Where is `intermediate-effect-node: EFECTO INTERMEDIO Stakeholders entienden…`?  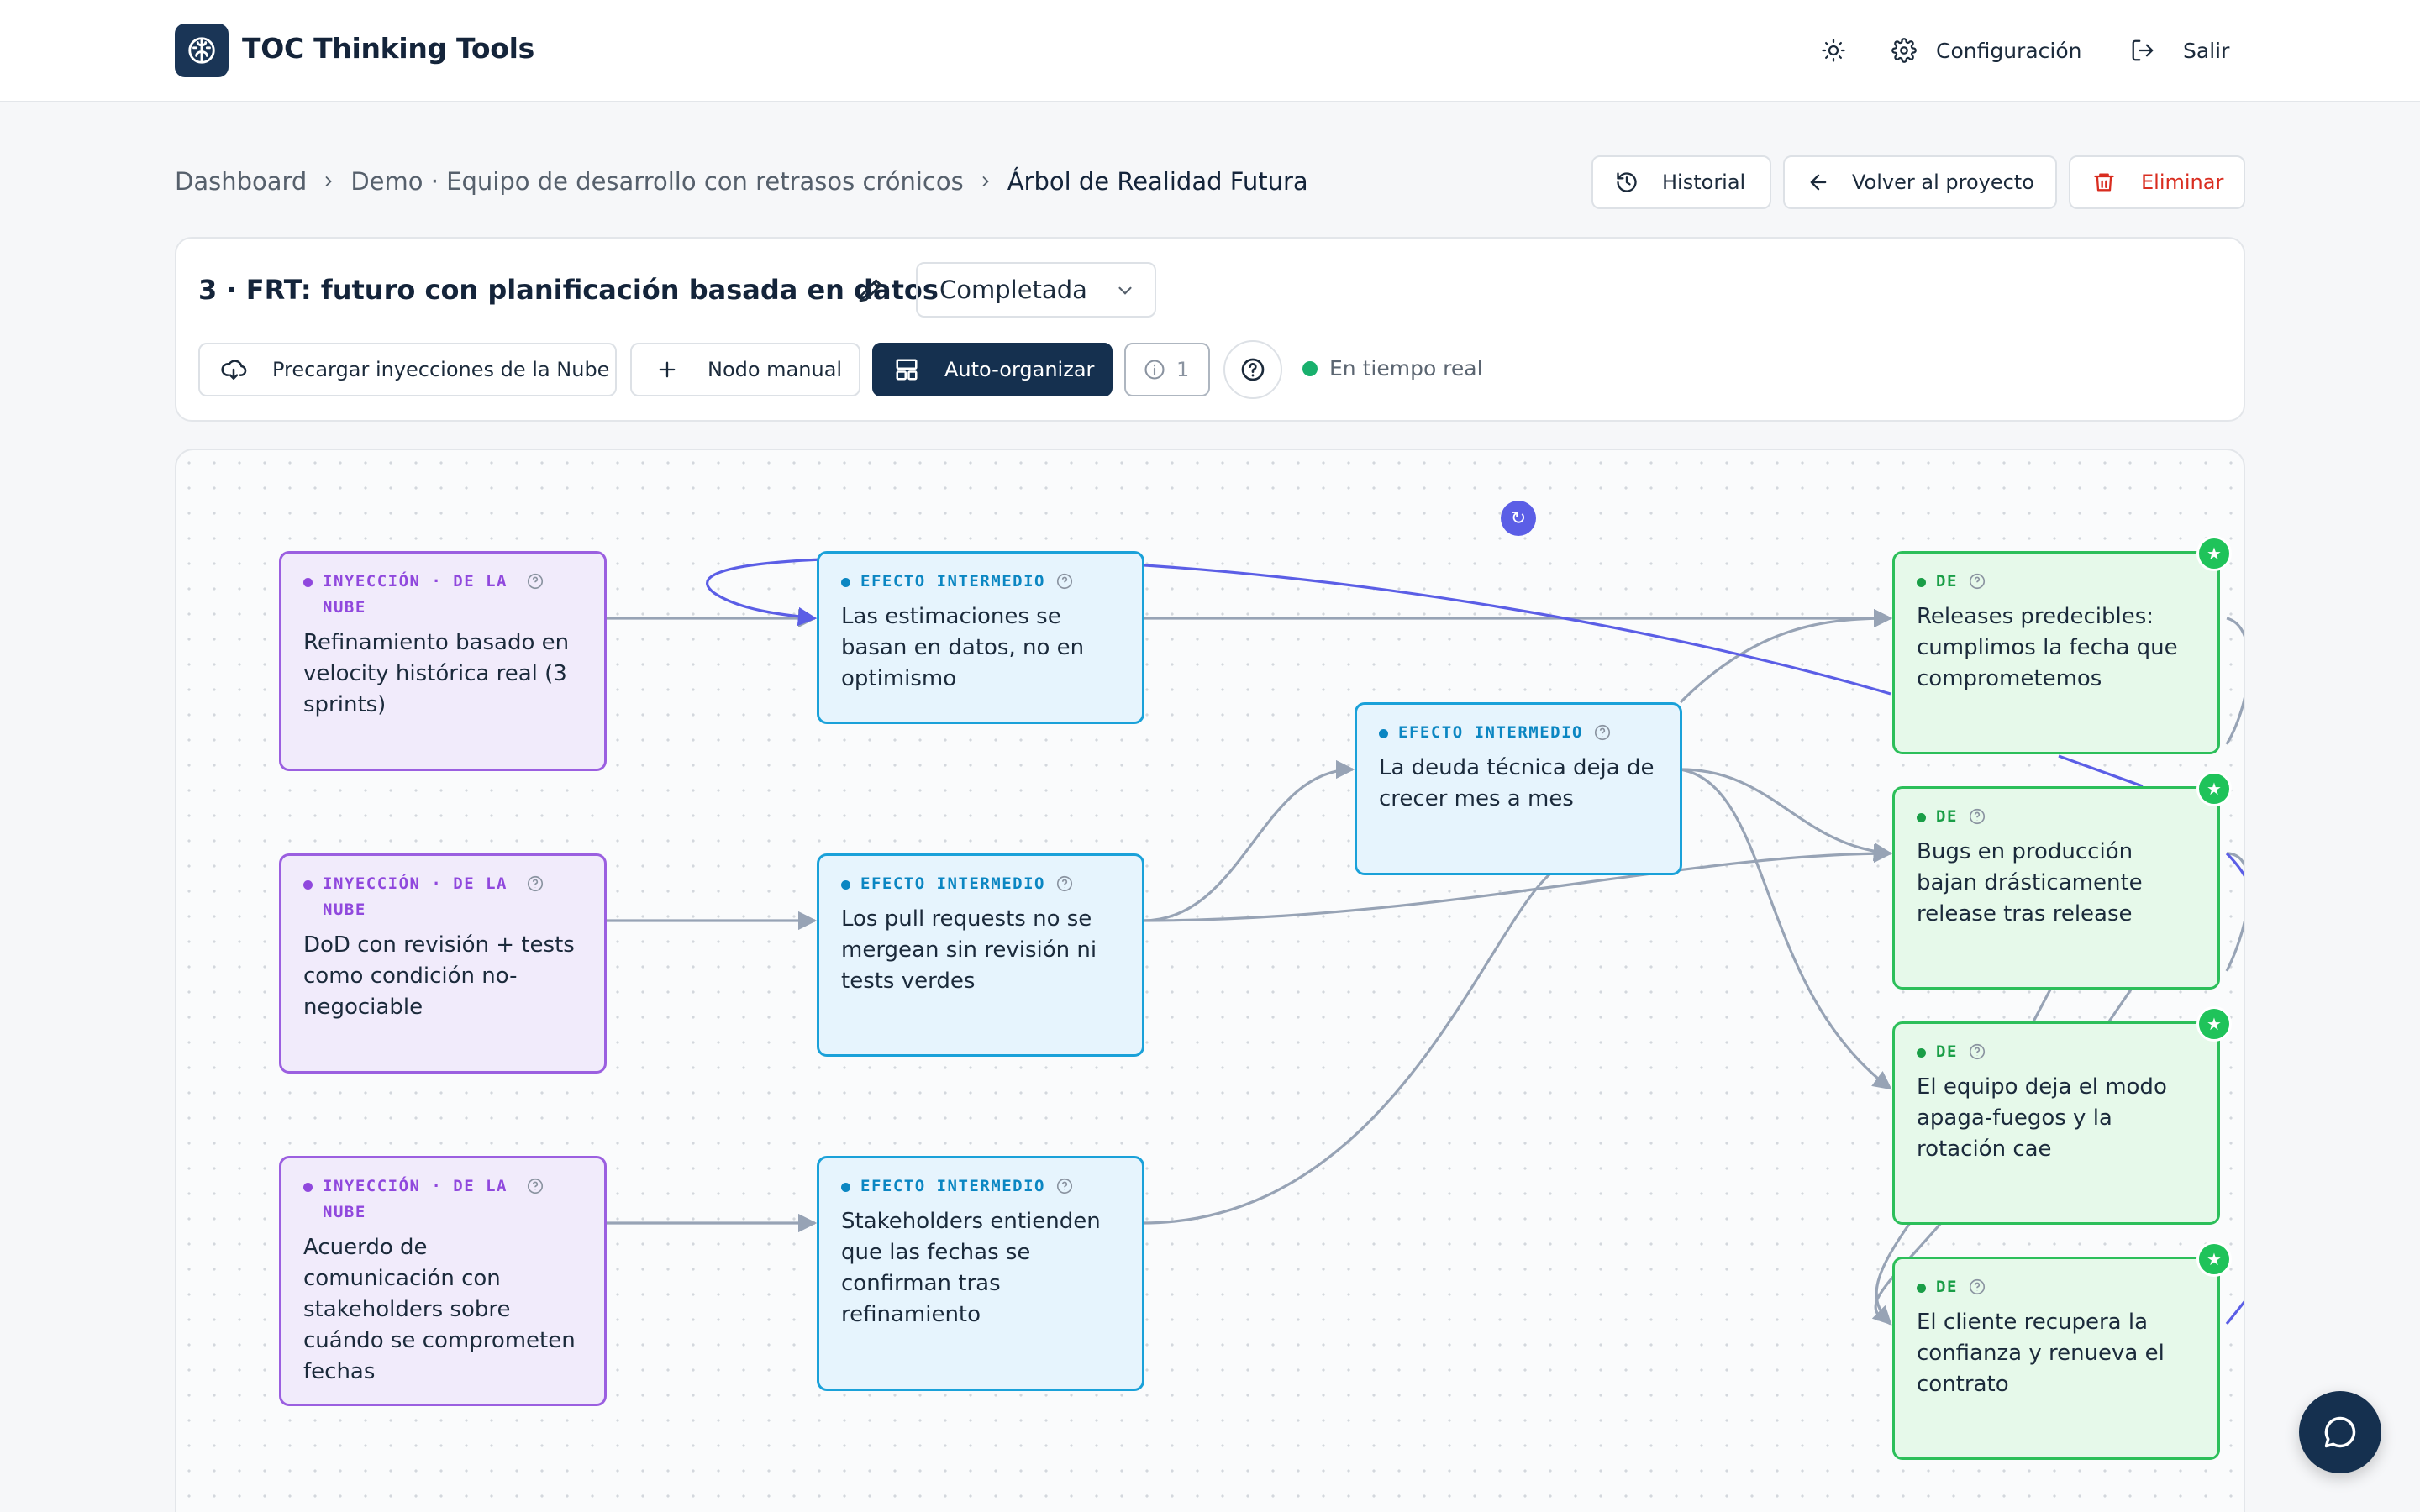 intermediate-effect-node: EFECTO INTERMEDIO Stakeholders entienden… is located at coordinates (981, 1273).